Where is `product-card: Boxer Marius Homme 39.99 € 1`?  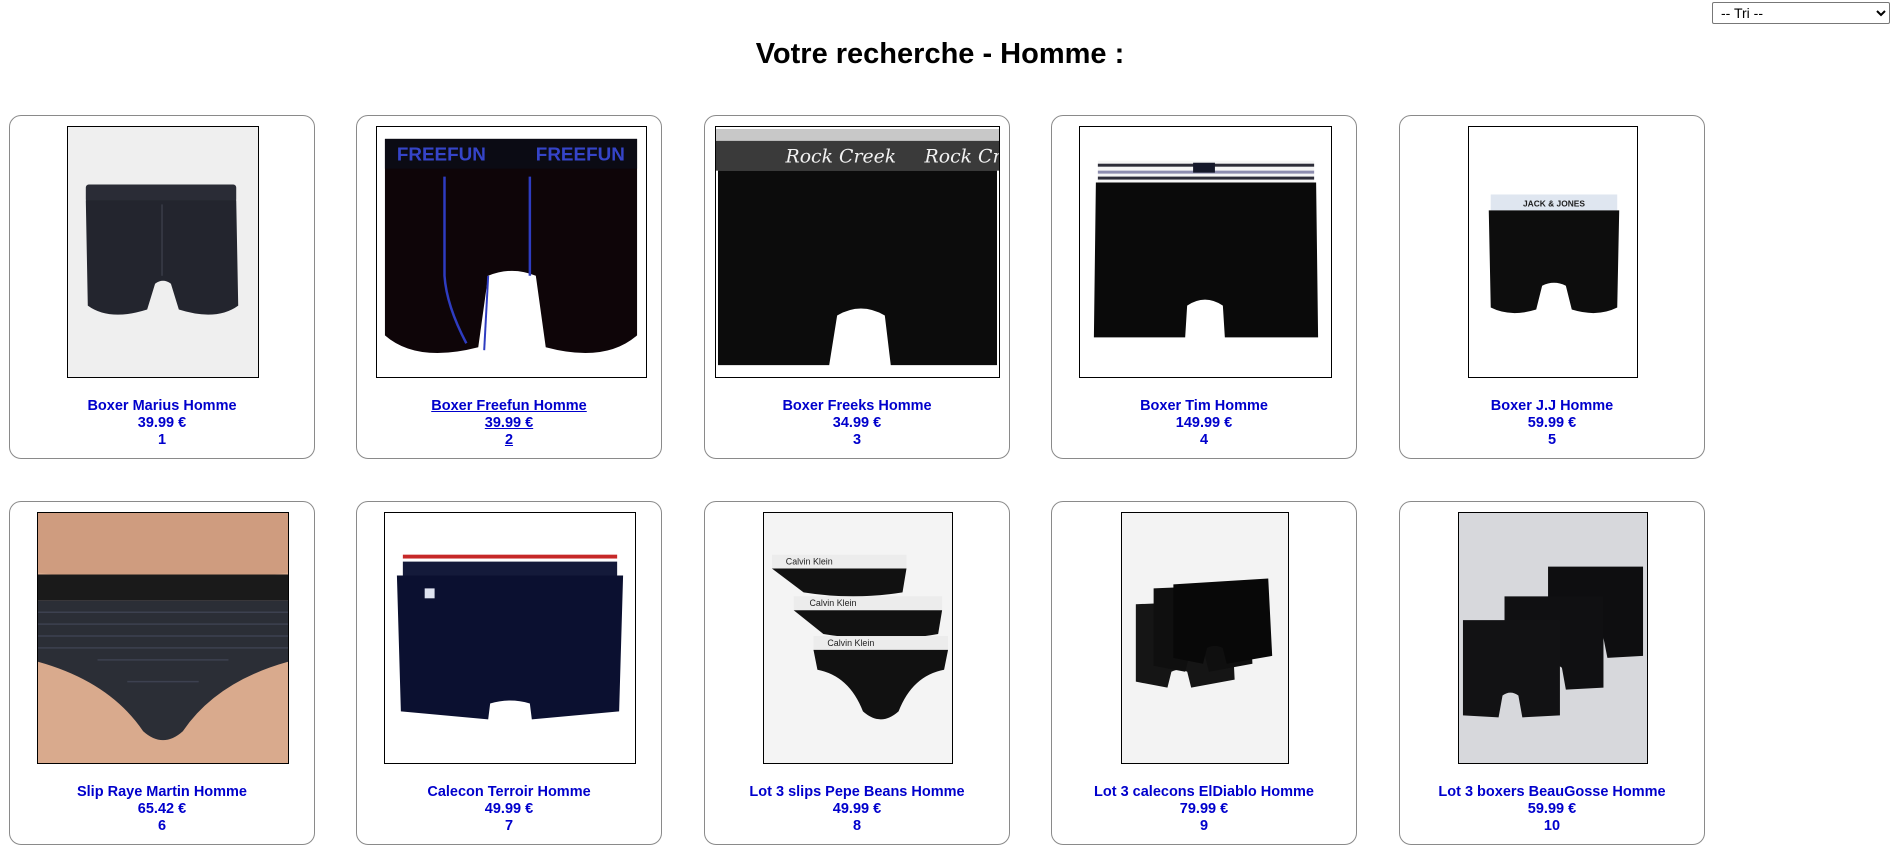 product-card: Boxer Marius Homme 39.99 € 1 is located at coordinates (162, 287).